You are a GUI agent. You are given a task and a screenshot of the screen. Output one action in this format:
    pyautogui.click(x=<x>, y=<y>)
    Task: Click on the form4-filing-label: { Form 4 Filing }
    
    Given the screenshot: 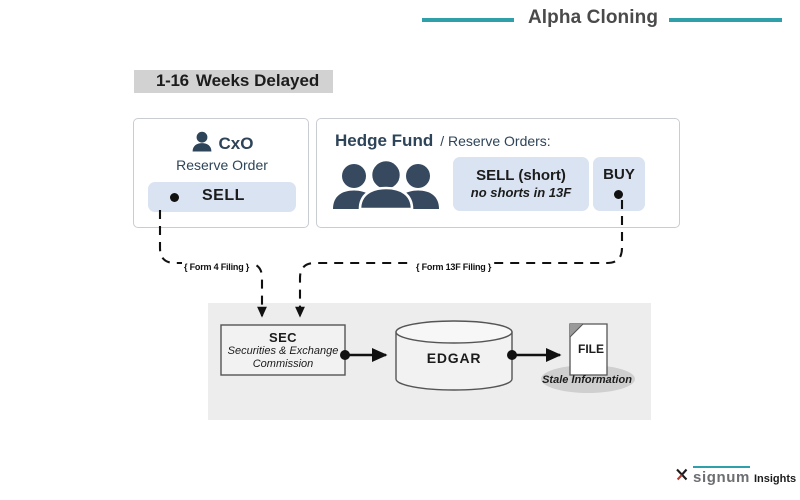 What is the action you would take?
    pyautogui.click(x=217, y=267)
    